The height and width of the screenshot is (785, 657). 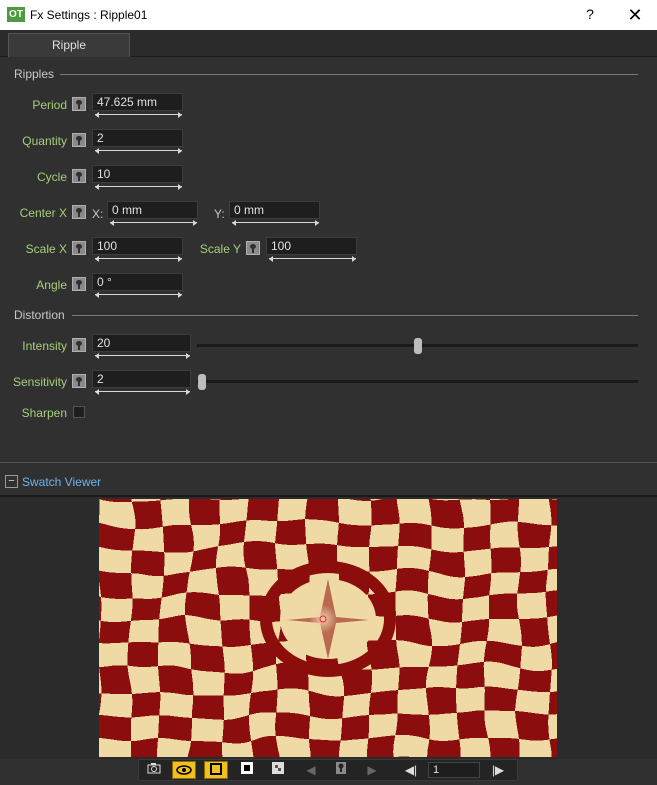 What do you see at coordinates (69, 45) in the screenshot?
I see `tab-ripple: Ripple` at bounding box center [69, 45].